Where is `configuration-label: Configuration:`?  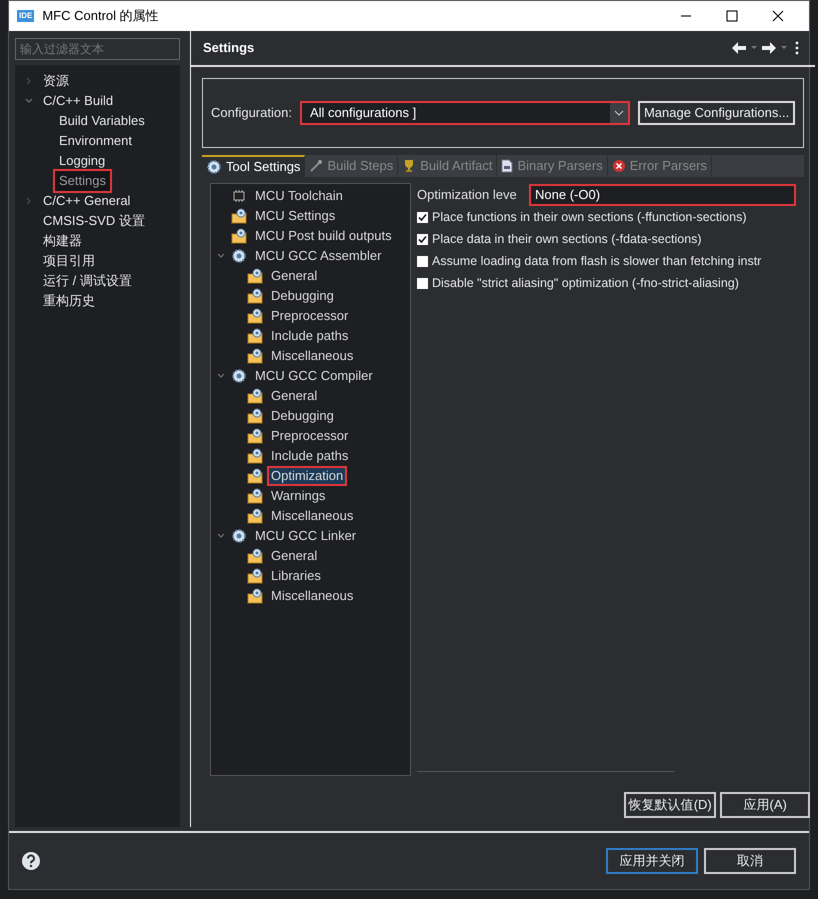 configuration-label: Configuration: is located at coordinates (251, 113).